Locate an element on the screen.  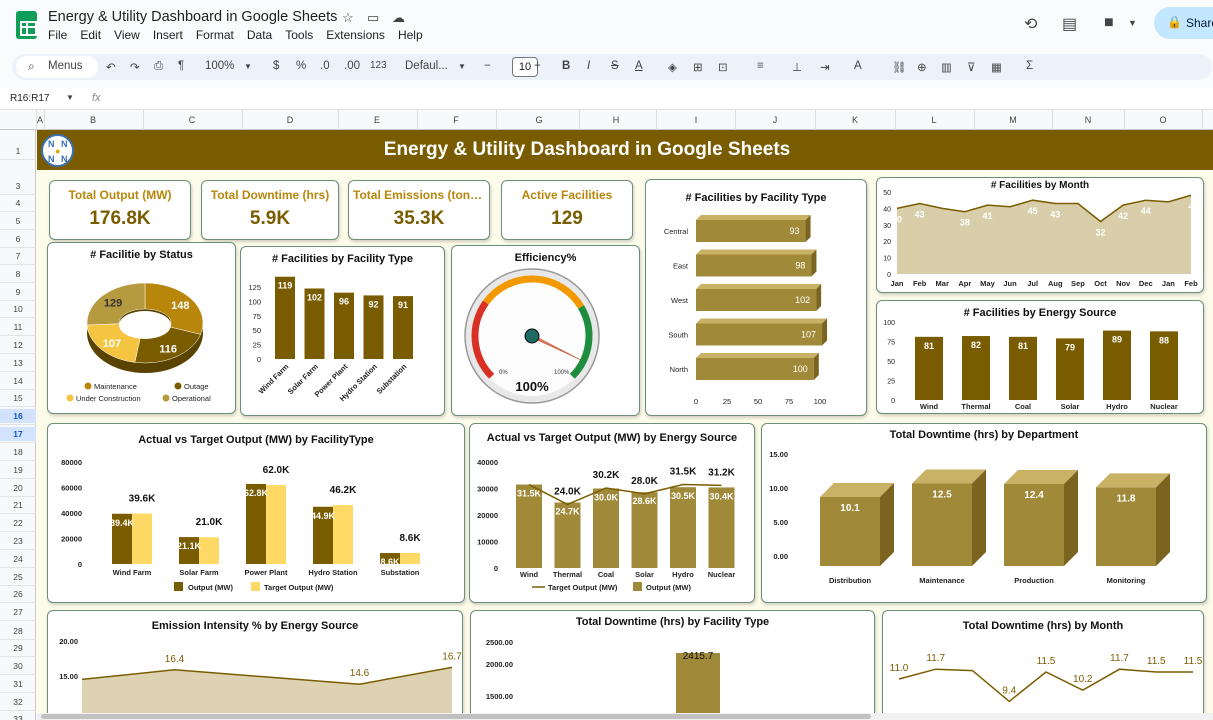
row-header-5: 5 is located at coordinates (18, 221).